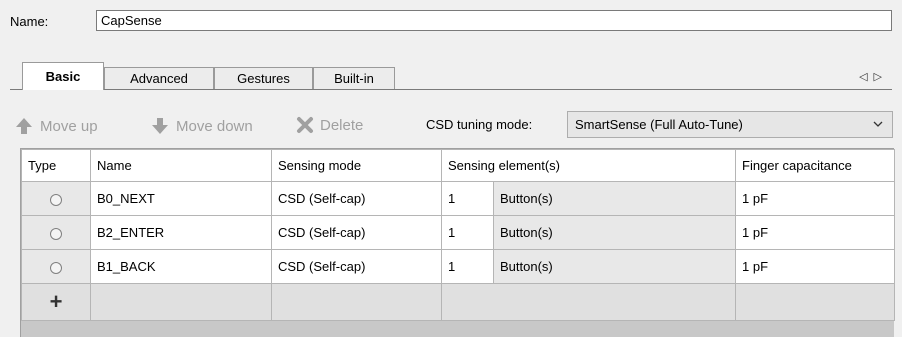 The height and width of the screenshot is (337, 902). I want to click on move-down-button: Move down, so click(201, 126).